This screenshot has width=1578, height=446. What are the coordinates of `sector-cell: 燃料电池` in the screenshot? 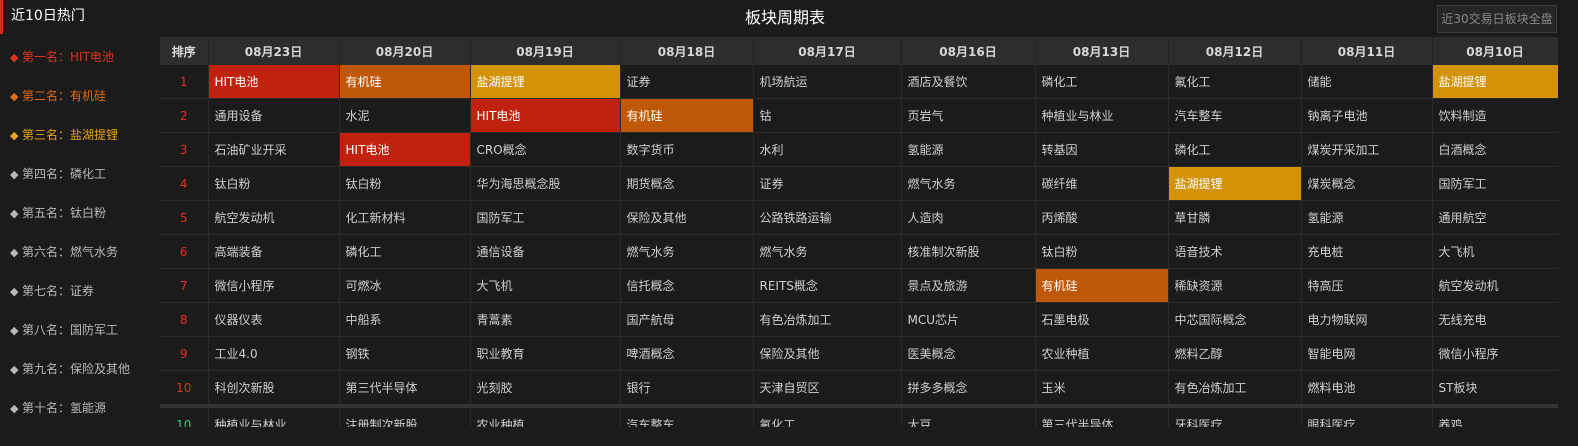 It's located at (1367, 388).